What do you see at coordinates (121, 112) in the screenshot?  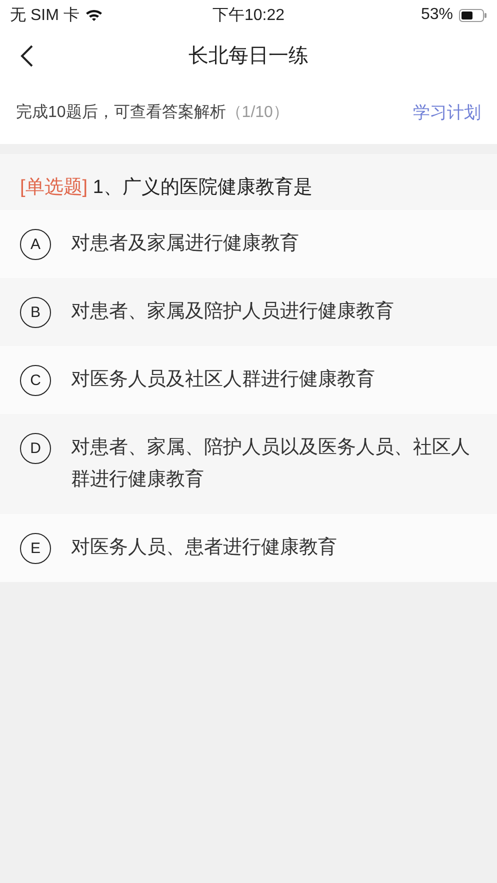 I see `progress-hint: 完成10题后，可查看答案解析` at bounding box center [121, 112].